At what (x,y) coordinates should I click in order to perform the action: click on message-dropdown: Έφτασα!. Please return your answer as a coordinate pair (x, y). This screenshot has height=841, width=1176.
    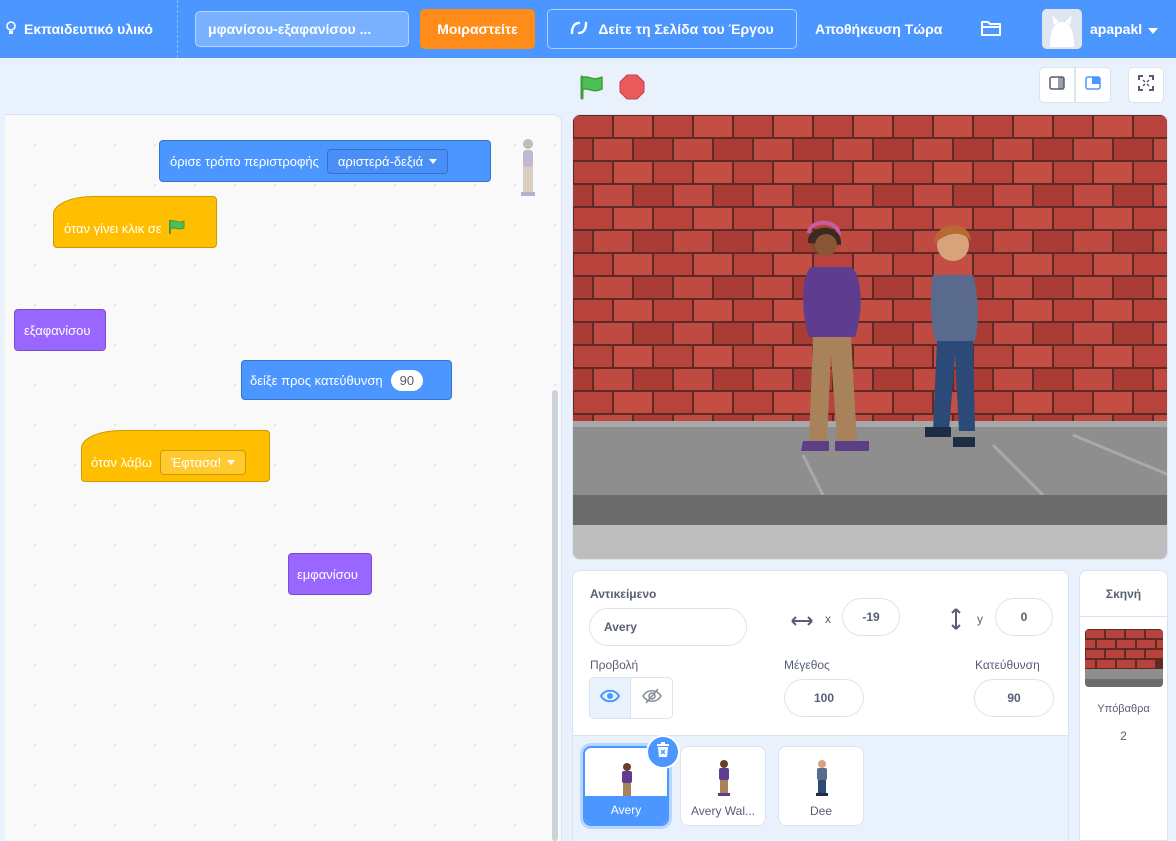
    Looking at the image, I should click on (203, 462).